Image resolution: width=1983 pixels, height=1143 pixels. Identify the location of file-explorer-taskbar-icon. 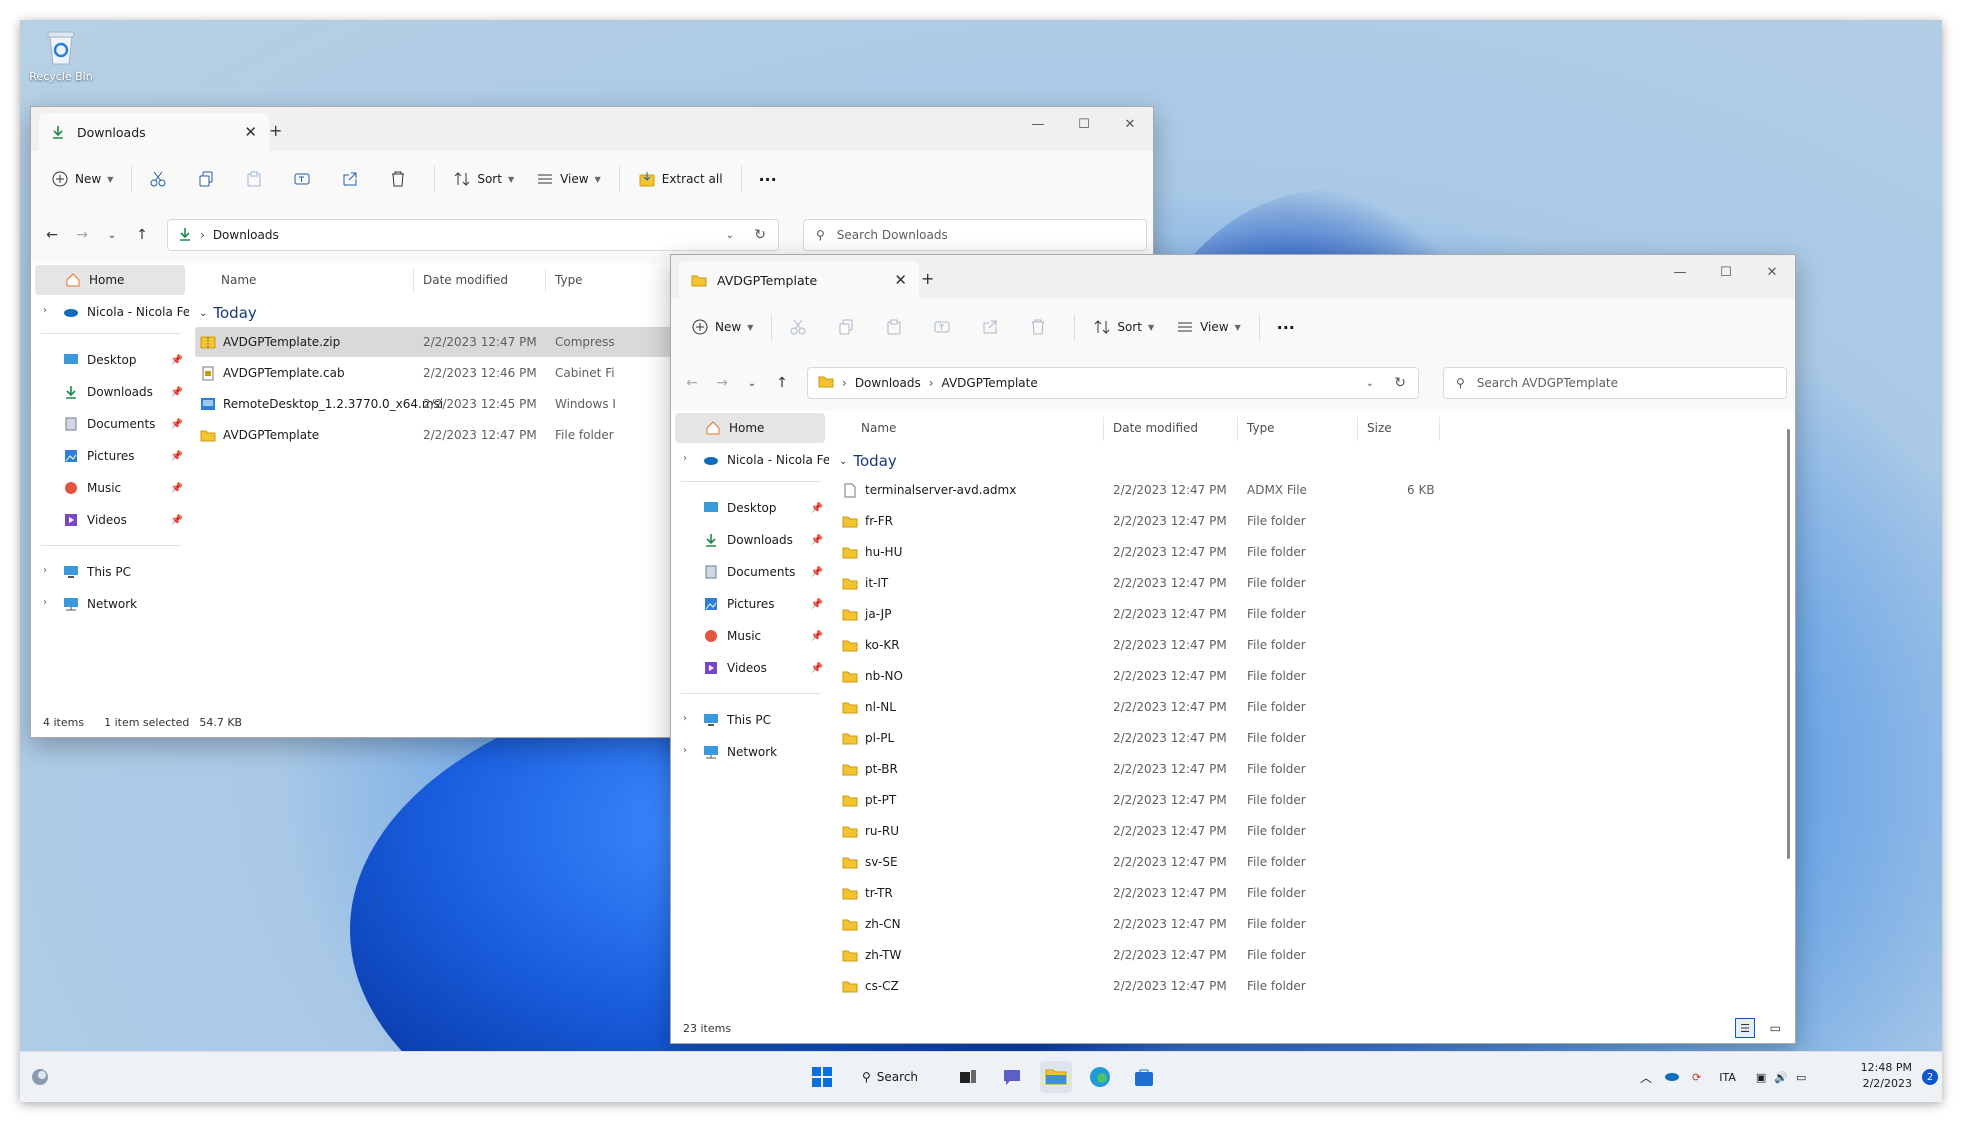
(1056, 1077).